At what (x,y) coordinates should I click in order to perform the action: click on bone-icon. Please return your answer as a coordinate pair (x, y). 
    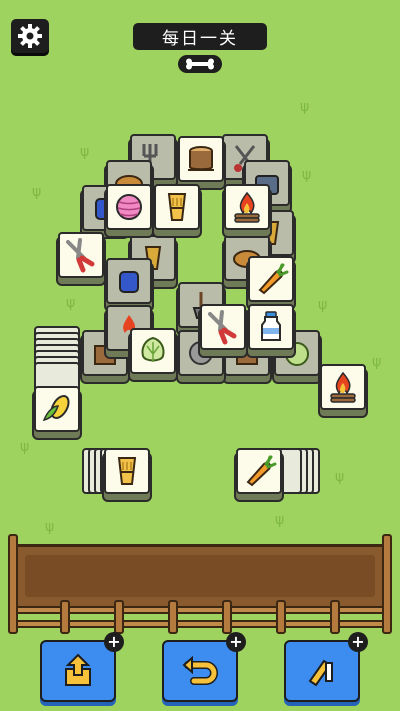
    Looking at the image, I should click on (200, 64).